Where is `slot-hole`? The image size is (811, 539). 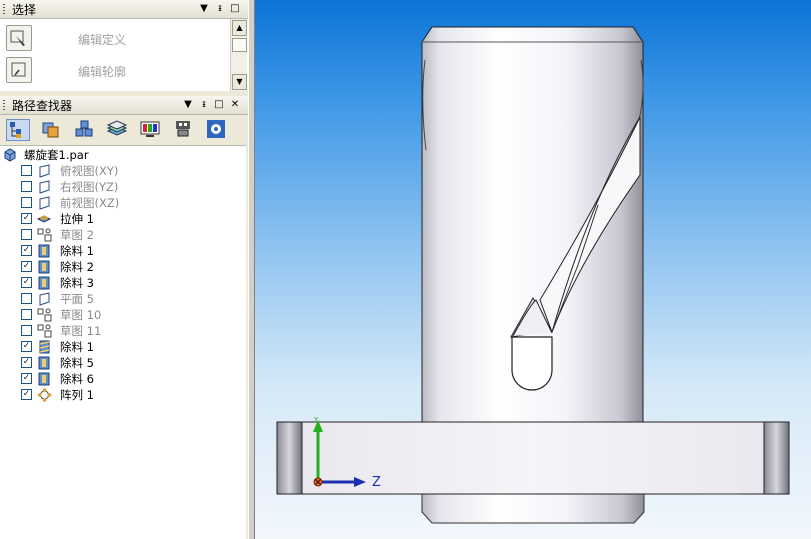 slot-hole is located at coordinates (532, 363).